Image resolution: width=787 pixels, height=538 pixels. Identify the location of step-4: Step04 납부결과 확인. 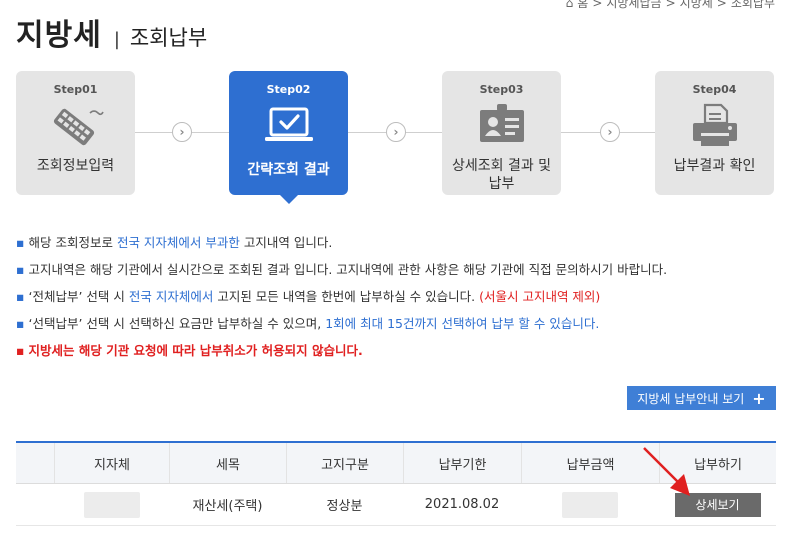
(714, 133).